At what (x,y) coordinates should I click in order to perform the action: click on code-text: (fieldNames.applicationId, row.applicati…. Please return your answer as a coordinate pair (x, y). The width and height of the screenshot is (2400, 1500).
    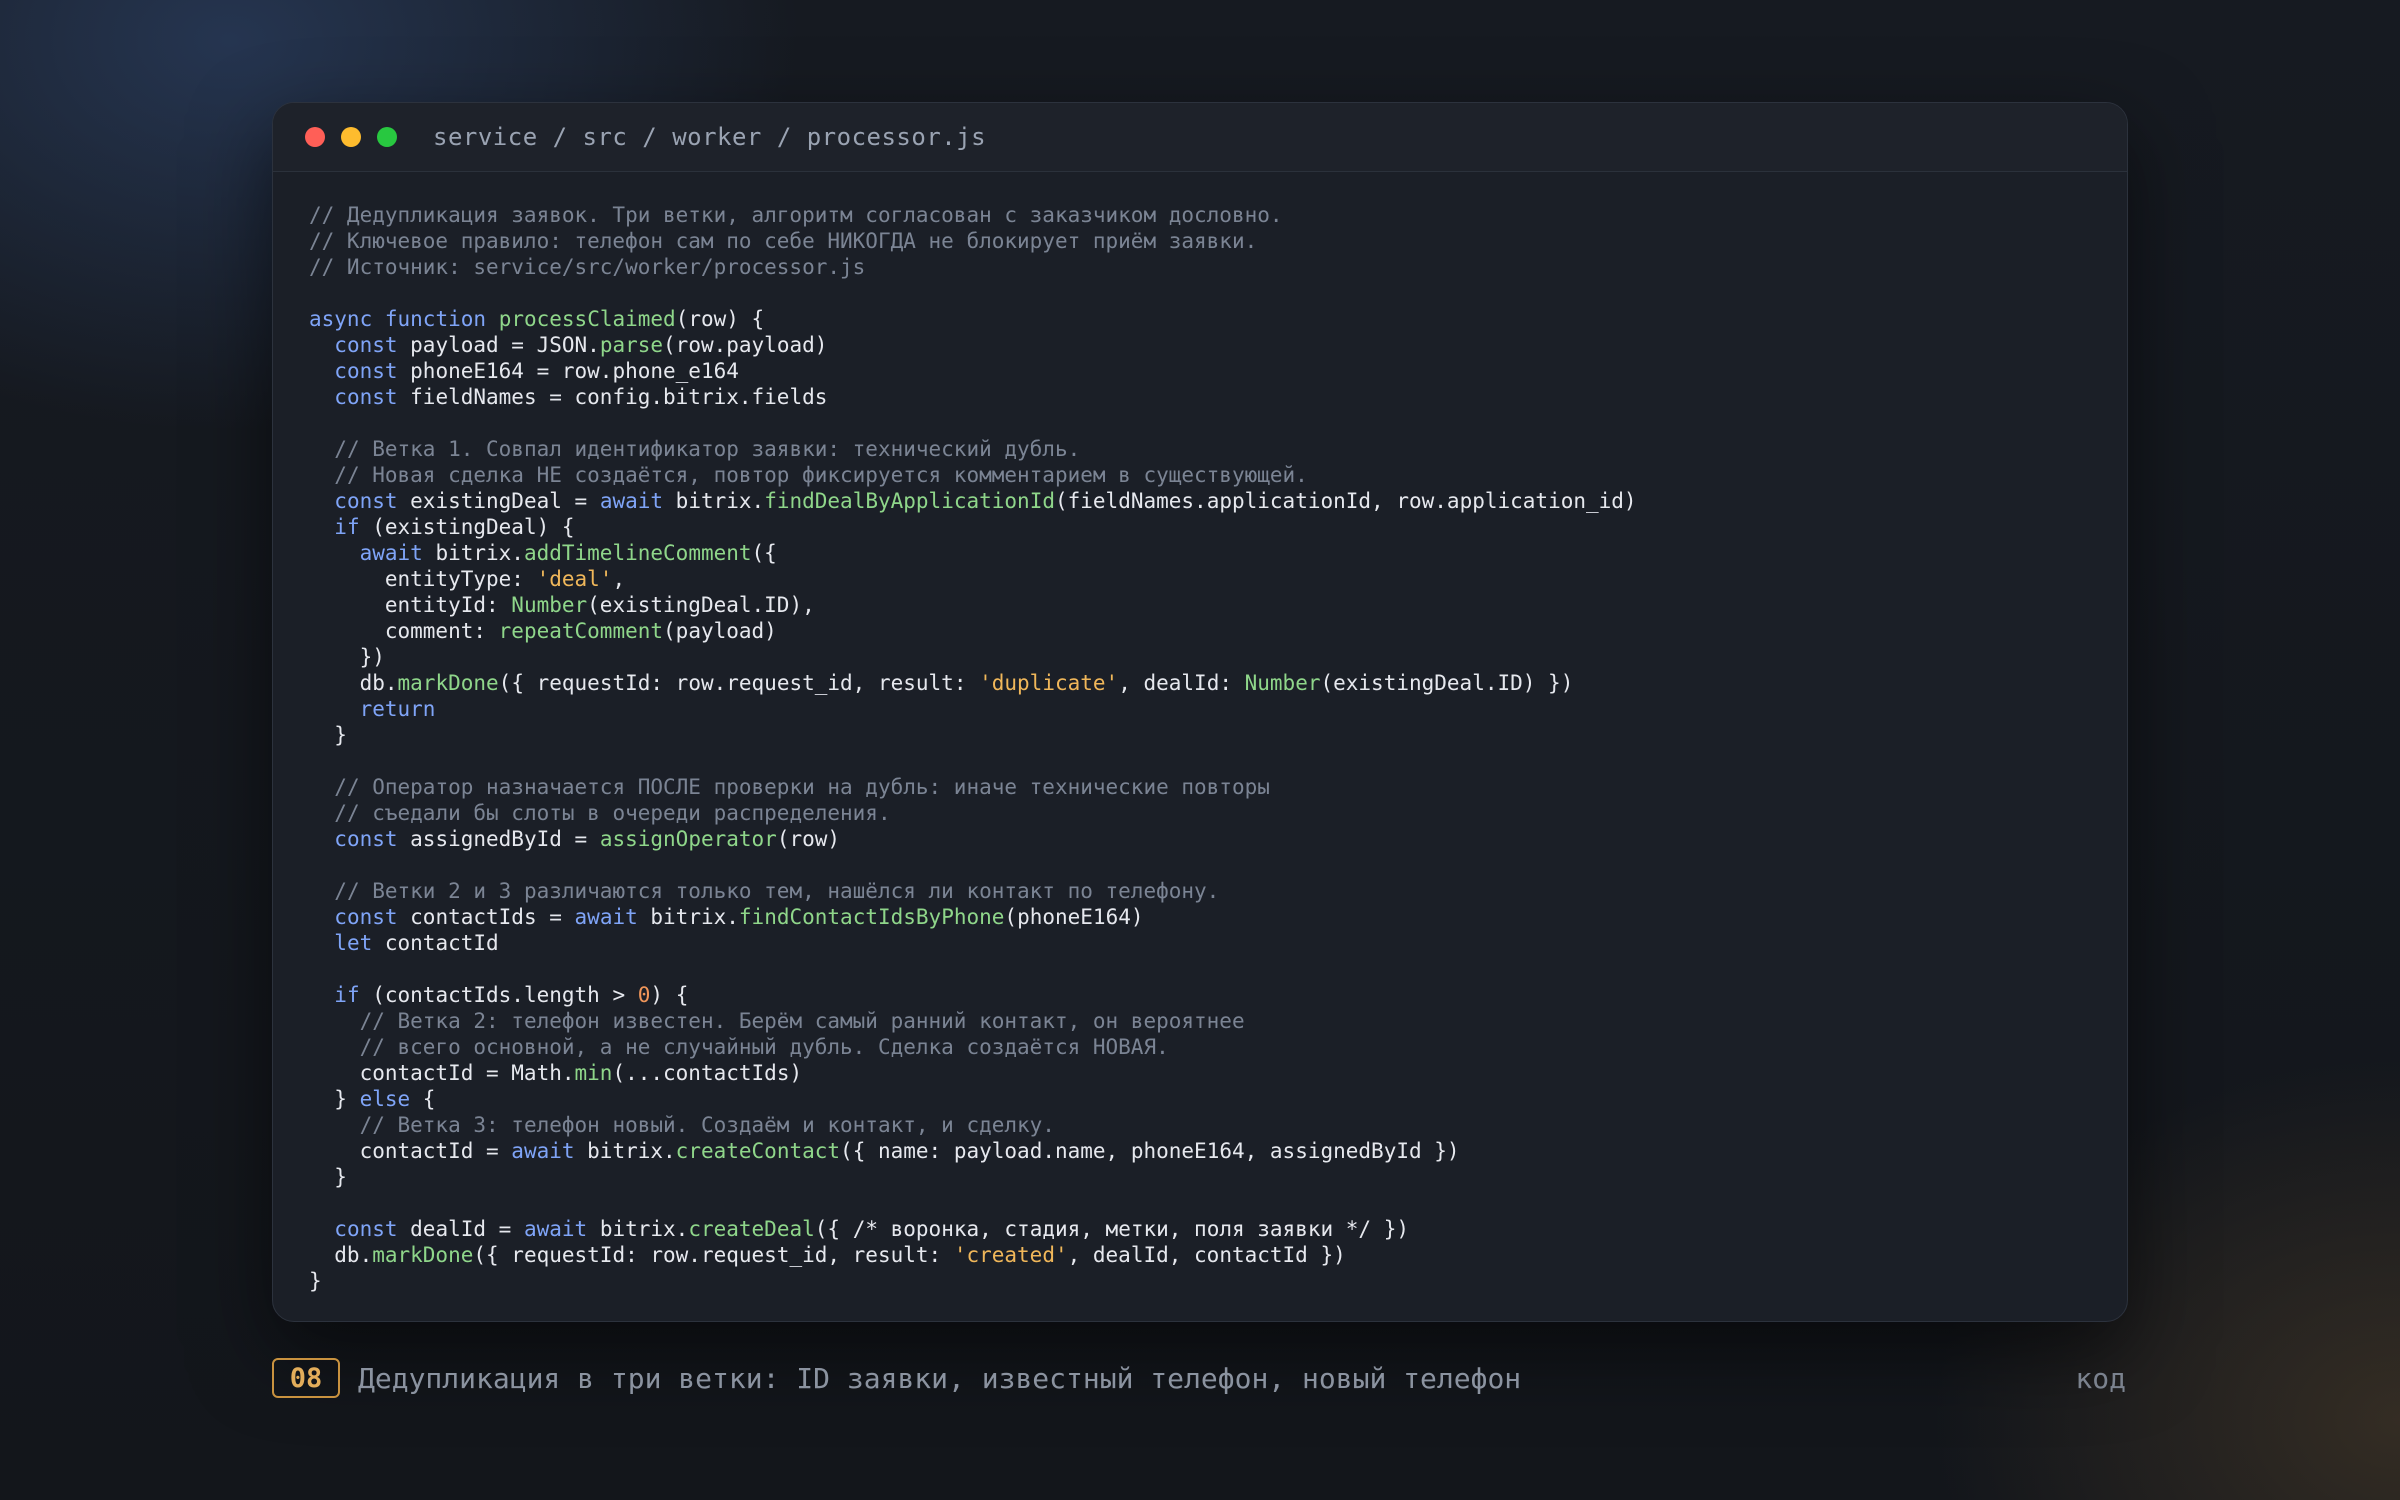
    Looking at the image, I should click on (1345, 501).